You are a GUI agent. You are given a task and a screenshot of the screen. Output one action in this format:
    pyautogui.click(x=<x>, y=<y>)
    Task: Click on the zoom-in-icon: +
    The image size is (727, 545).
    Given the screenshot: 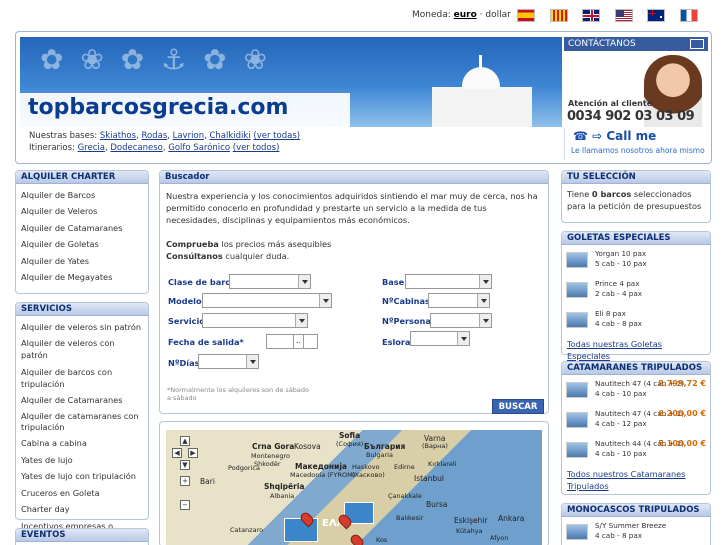 What is the action you would take?
    pyautogui.click(x=185, y=481)
    